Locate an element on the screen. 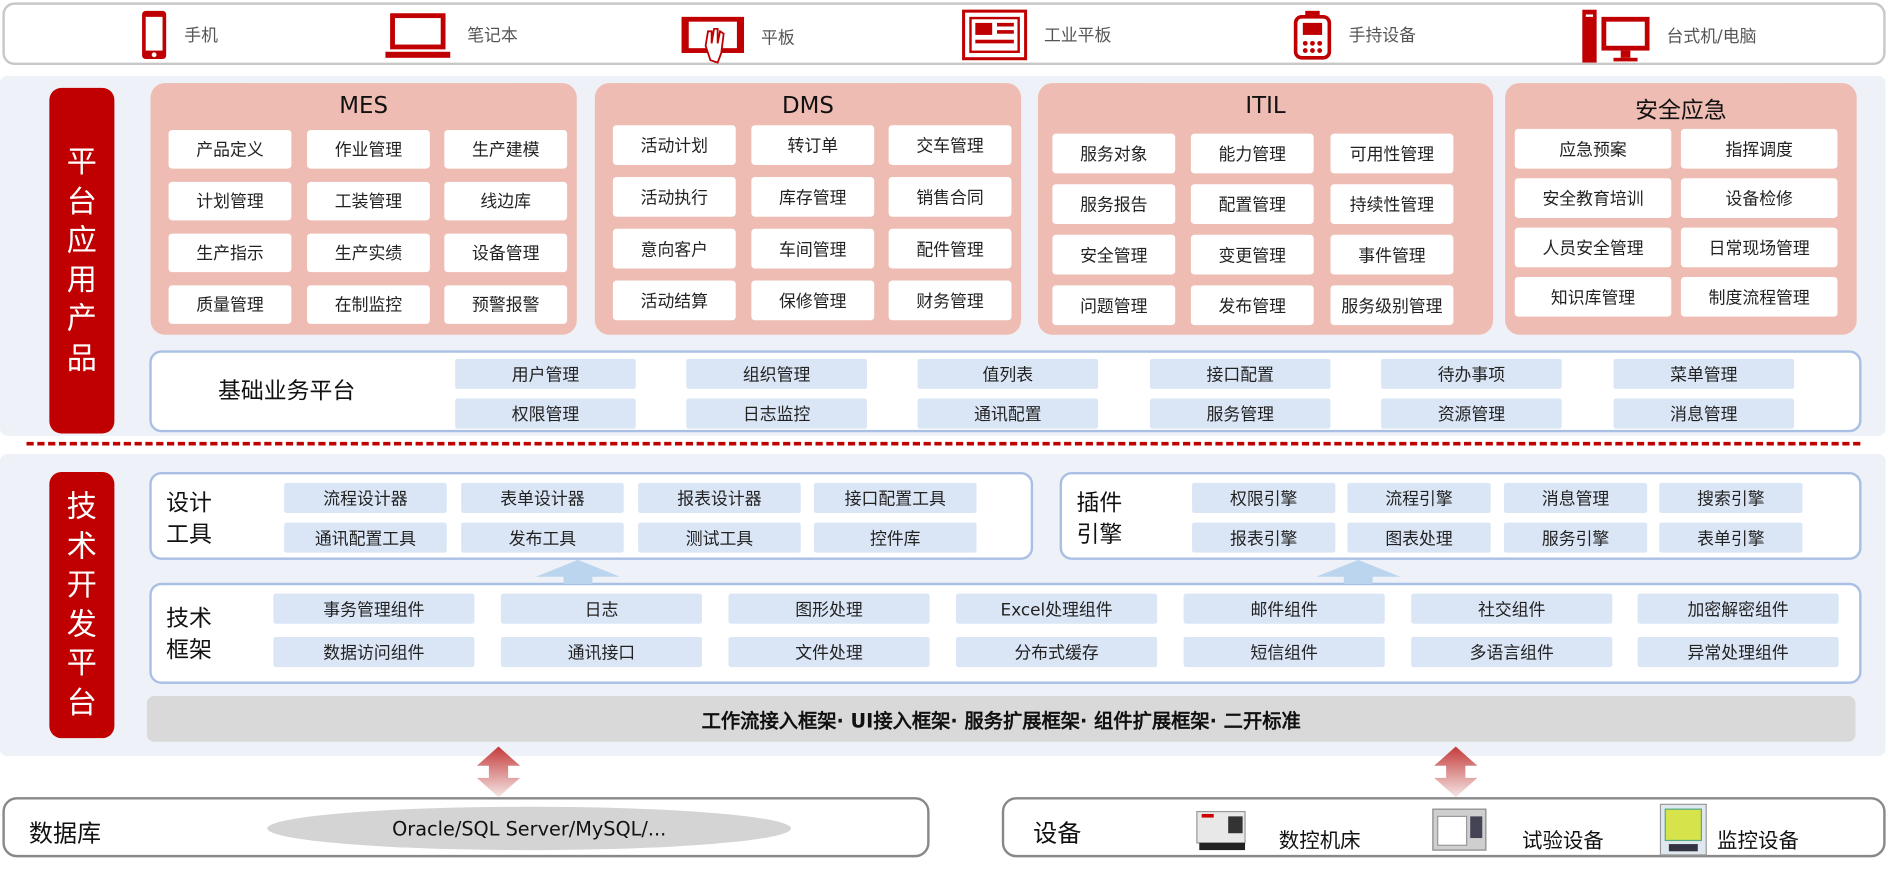 The height and width of the screenshot is (869, 1888). module-item: 计划管理 is located at coordinates (230, 201).